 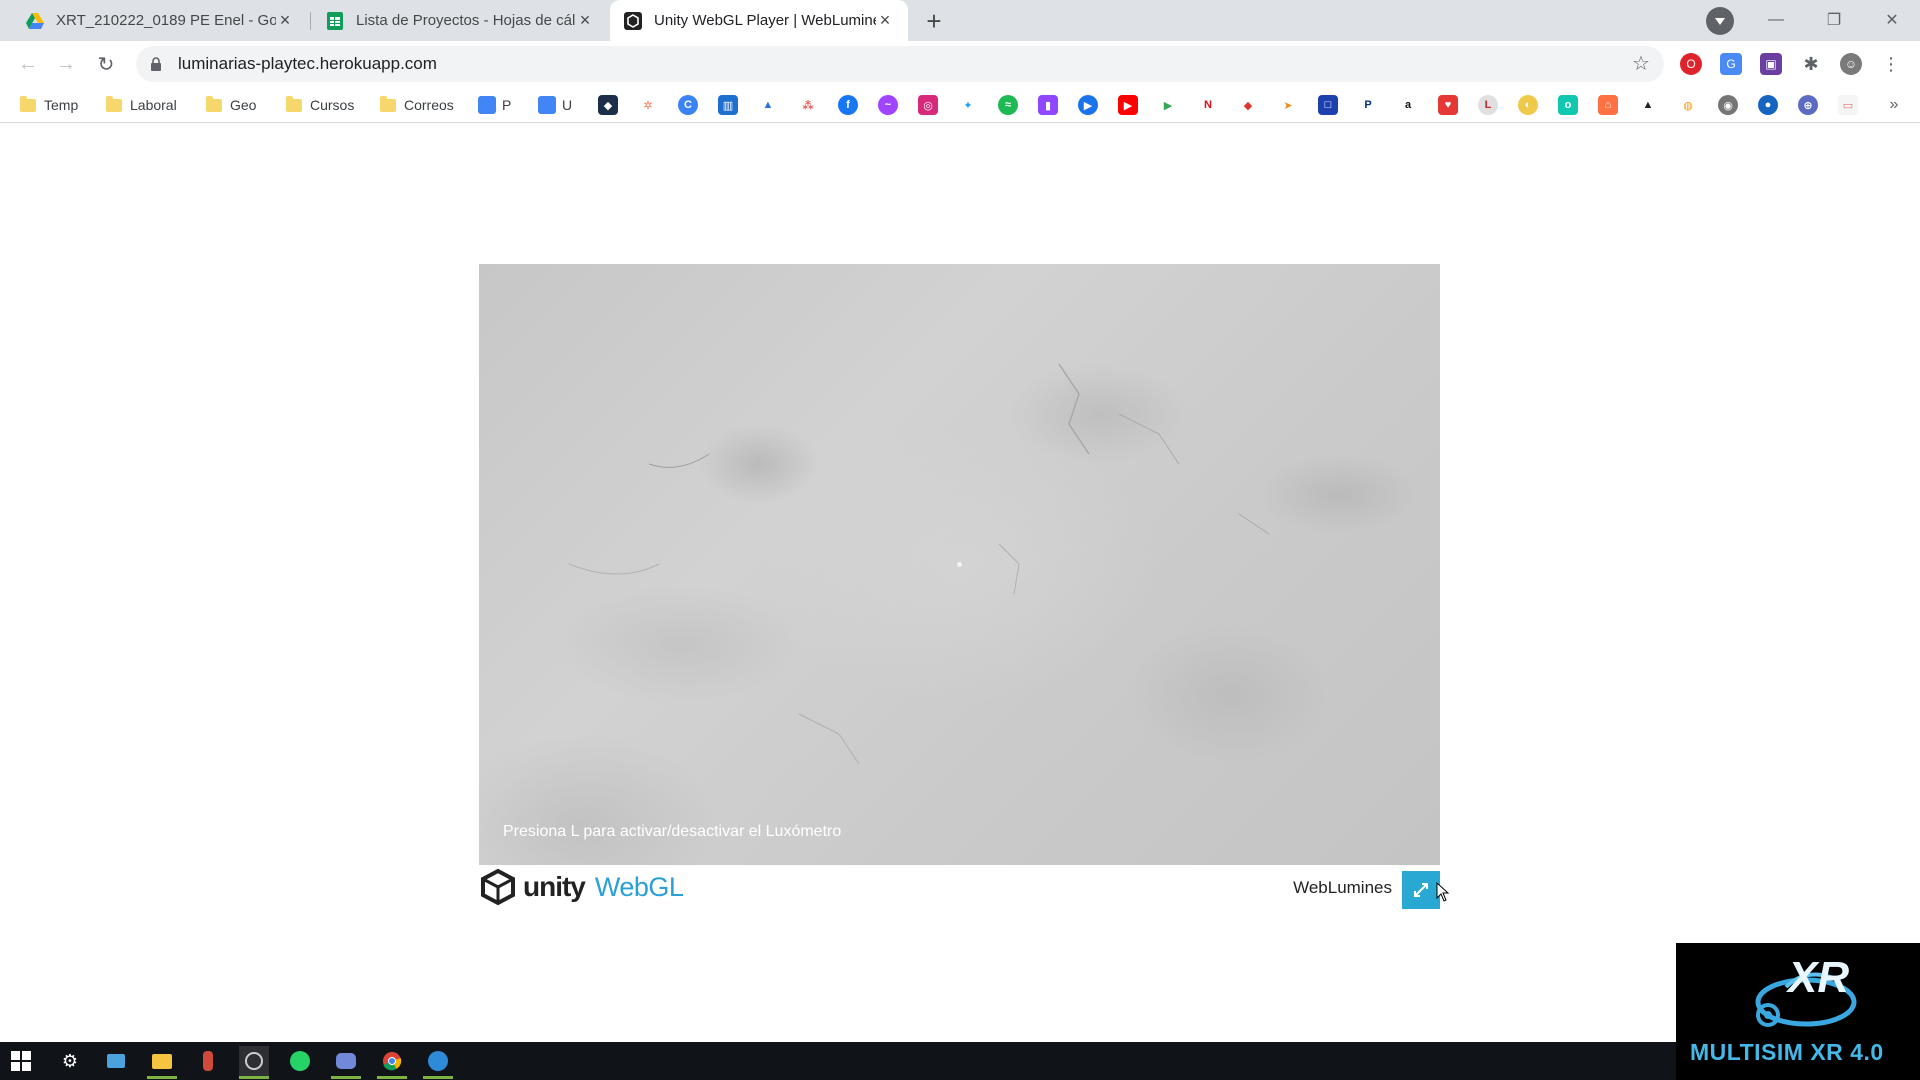 I want to click on file-explorer-icon, so click(x=162, y=1061).